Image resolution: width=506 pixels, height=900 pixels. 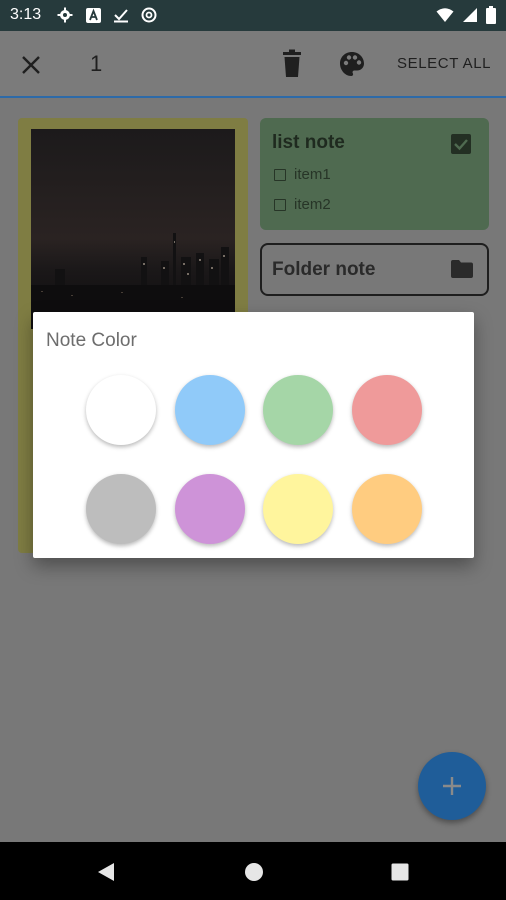 What do you see at coordinates (210, 509) in the screenshot?
I see `color-swatch-purple` at bounding box center [210, 509].